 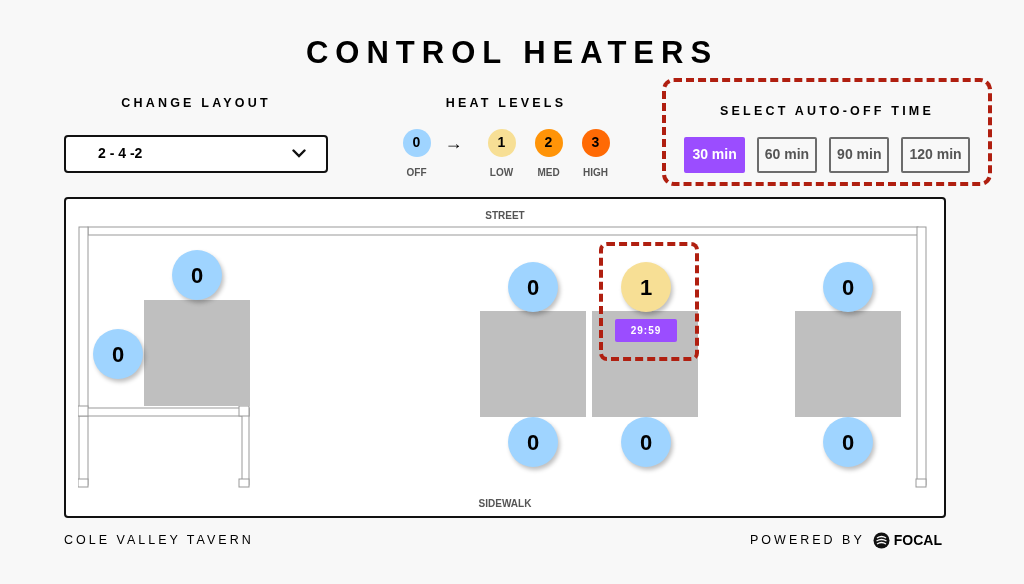 I want to click on page-title: CONTROL HEATERS, so click(x=512, y=53).